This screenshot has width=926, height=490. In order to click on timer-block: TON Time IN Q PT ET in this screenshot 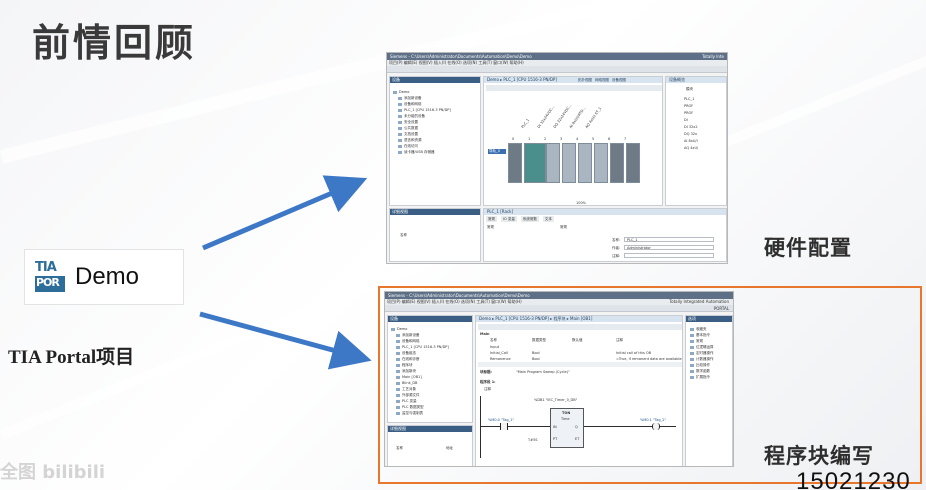, I will do `click(567, 428)`.